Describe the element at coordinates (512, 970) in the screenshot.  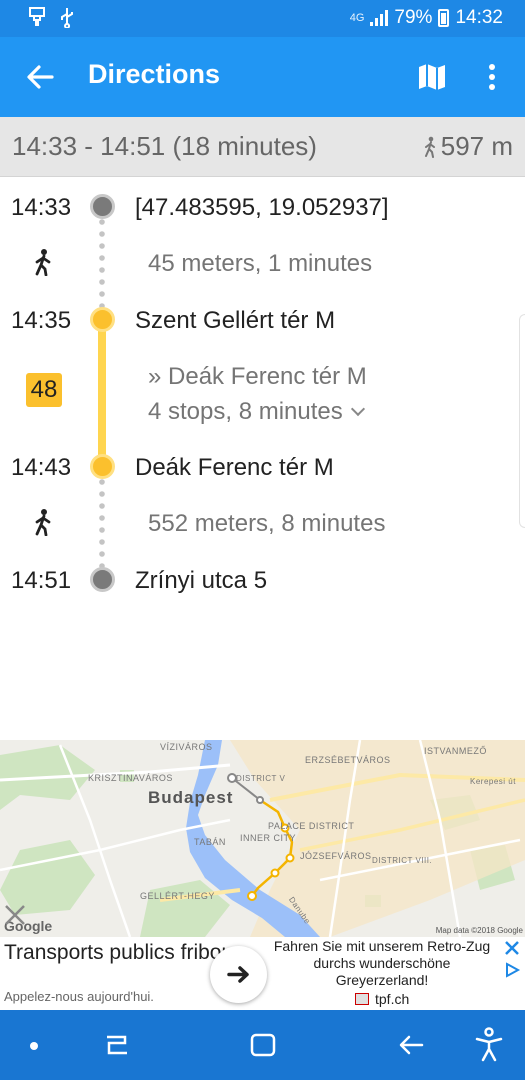
I see `adchoices-icon` at that location.